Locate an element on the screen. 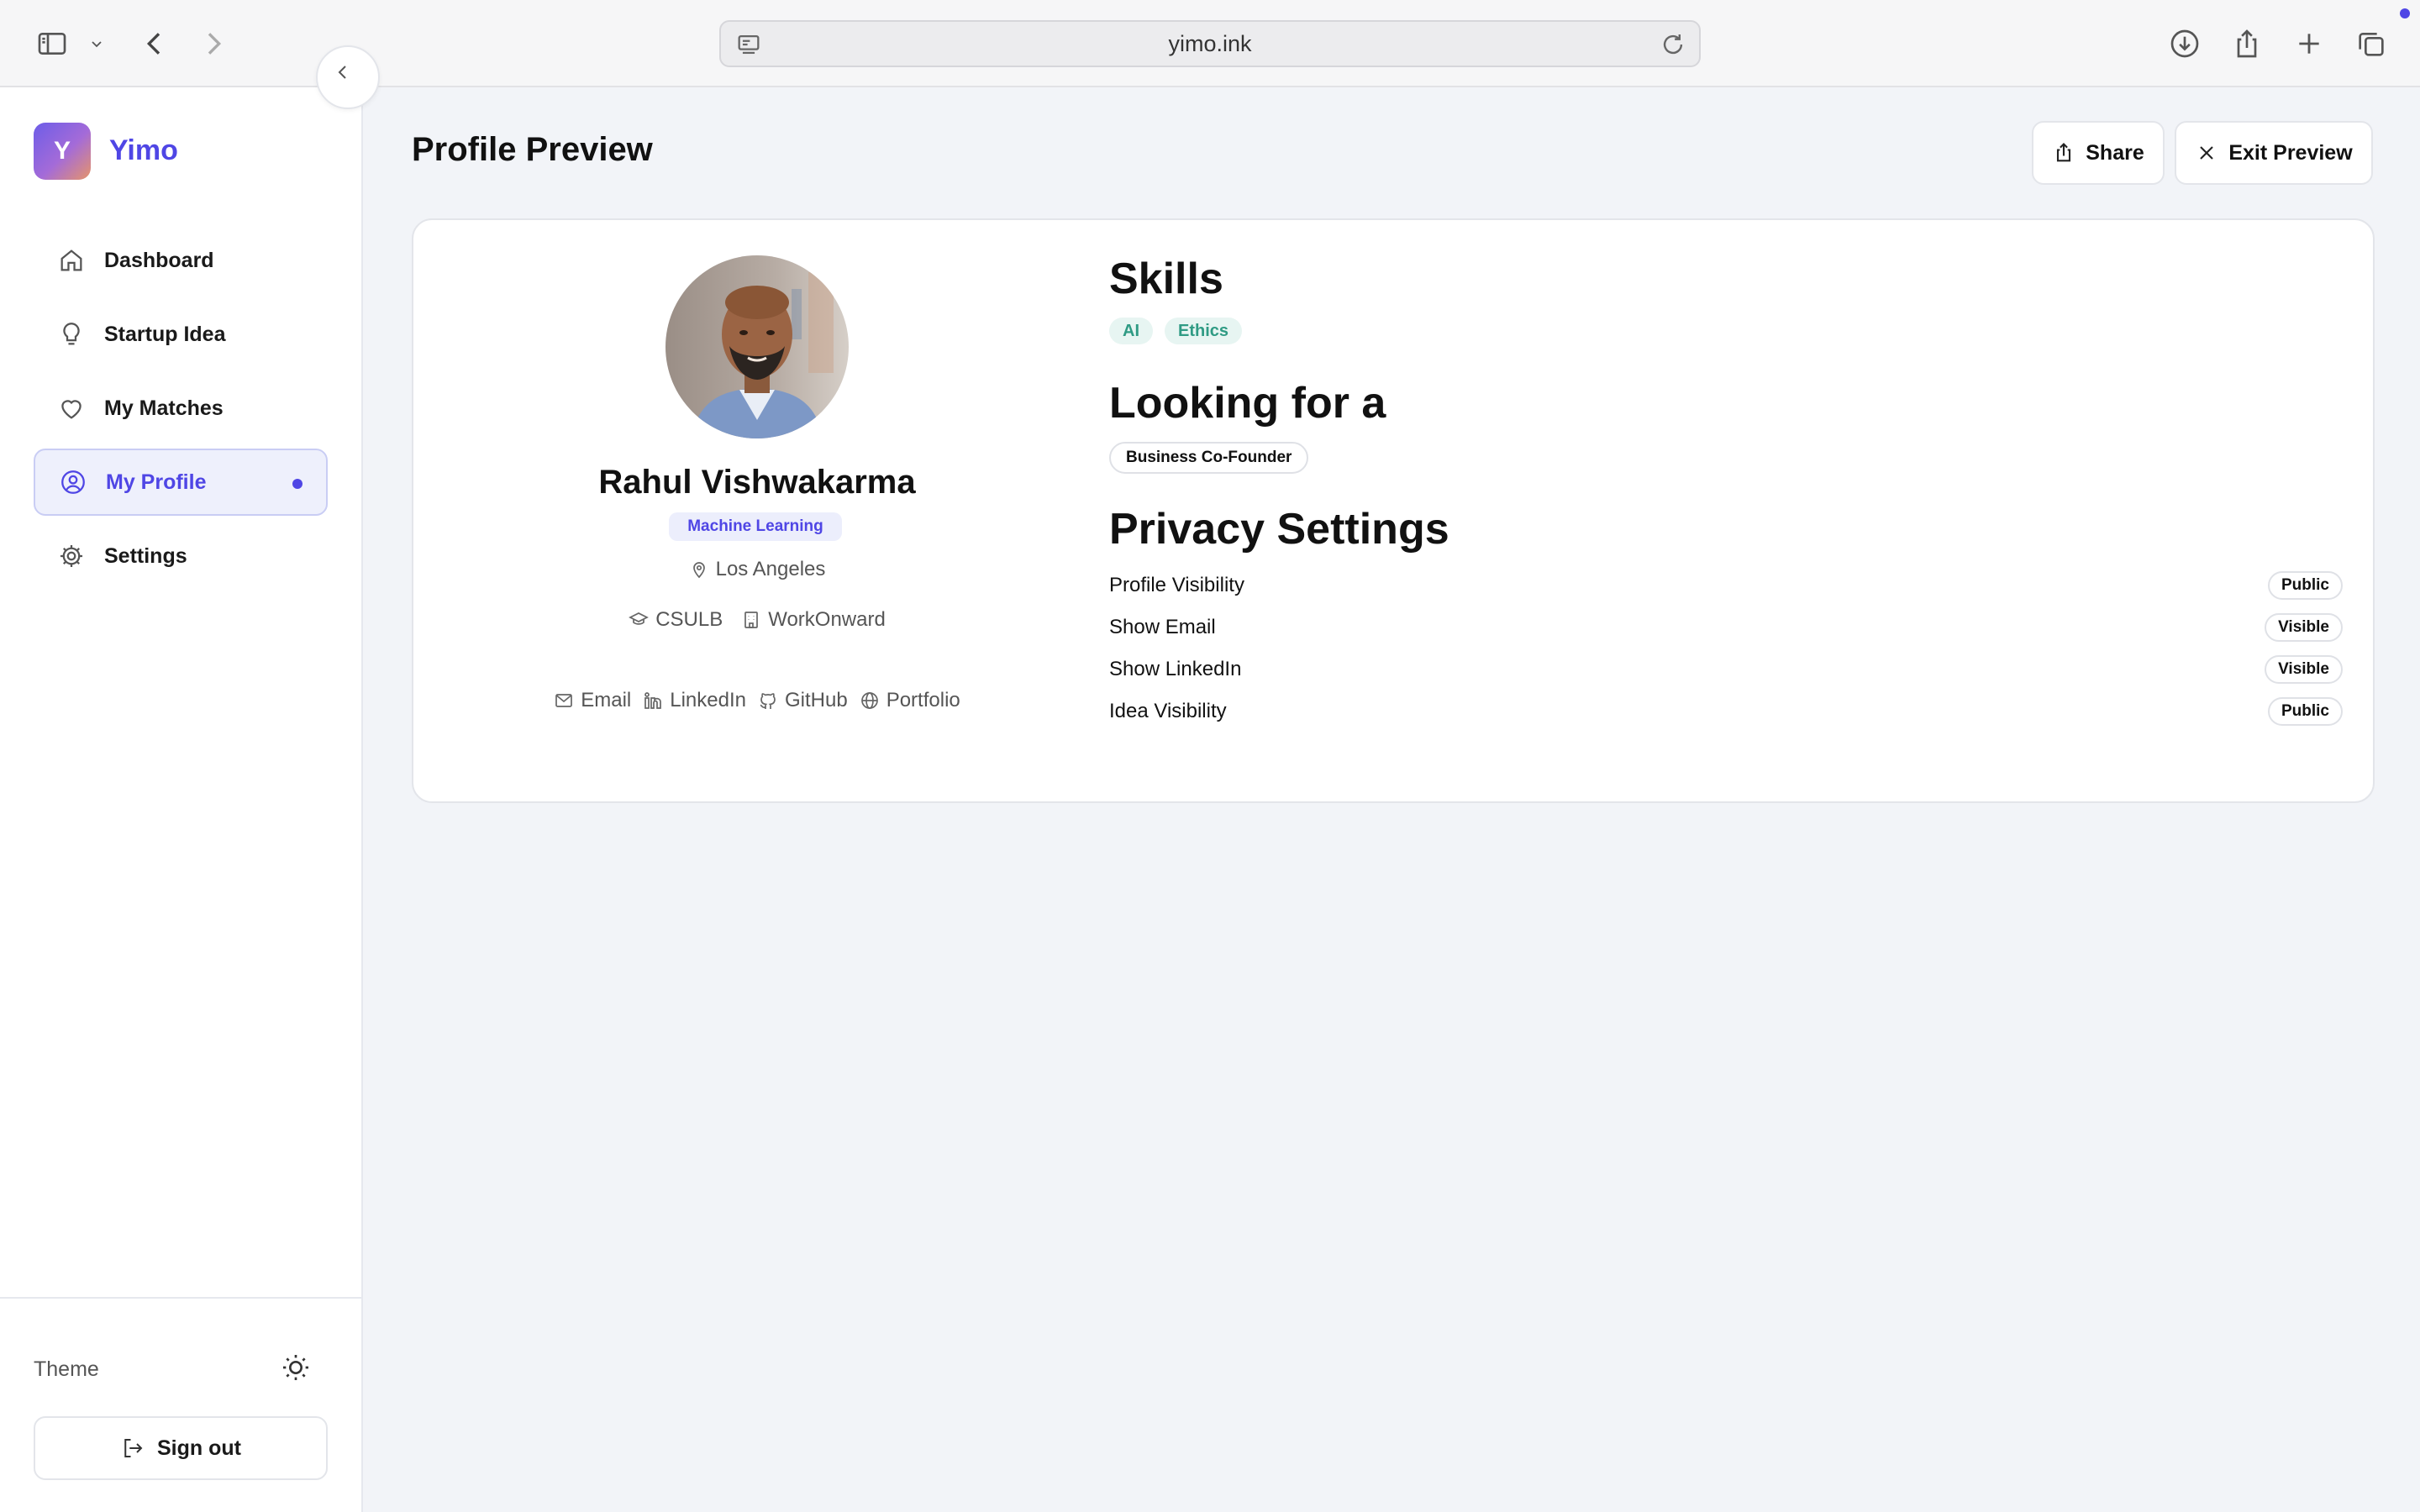 The height and width of the screenshot is (1512, 2420). lightbulb-icon is located at coordinates (71, 334).